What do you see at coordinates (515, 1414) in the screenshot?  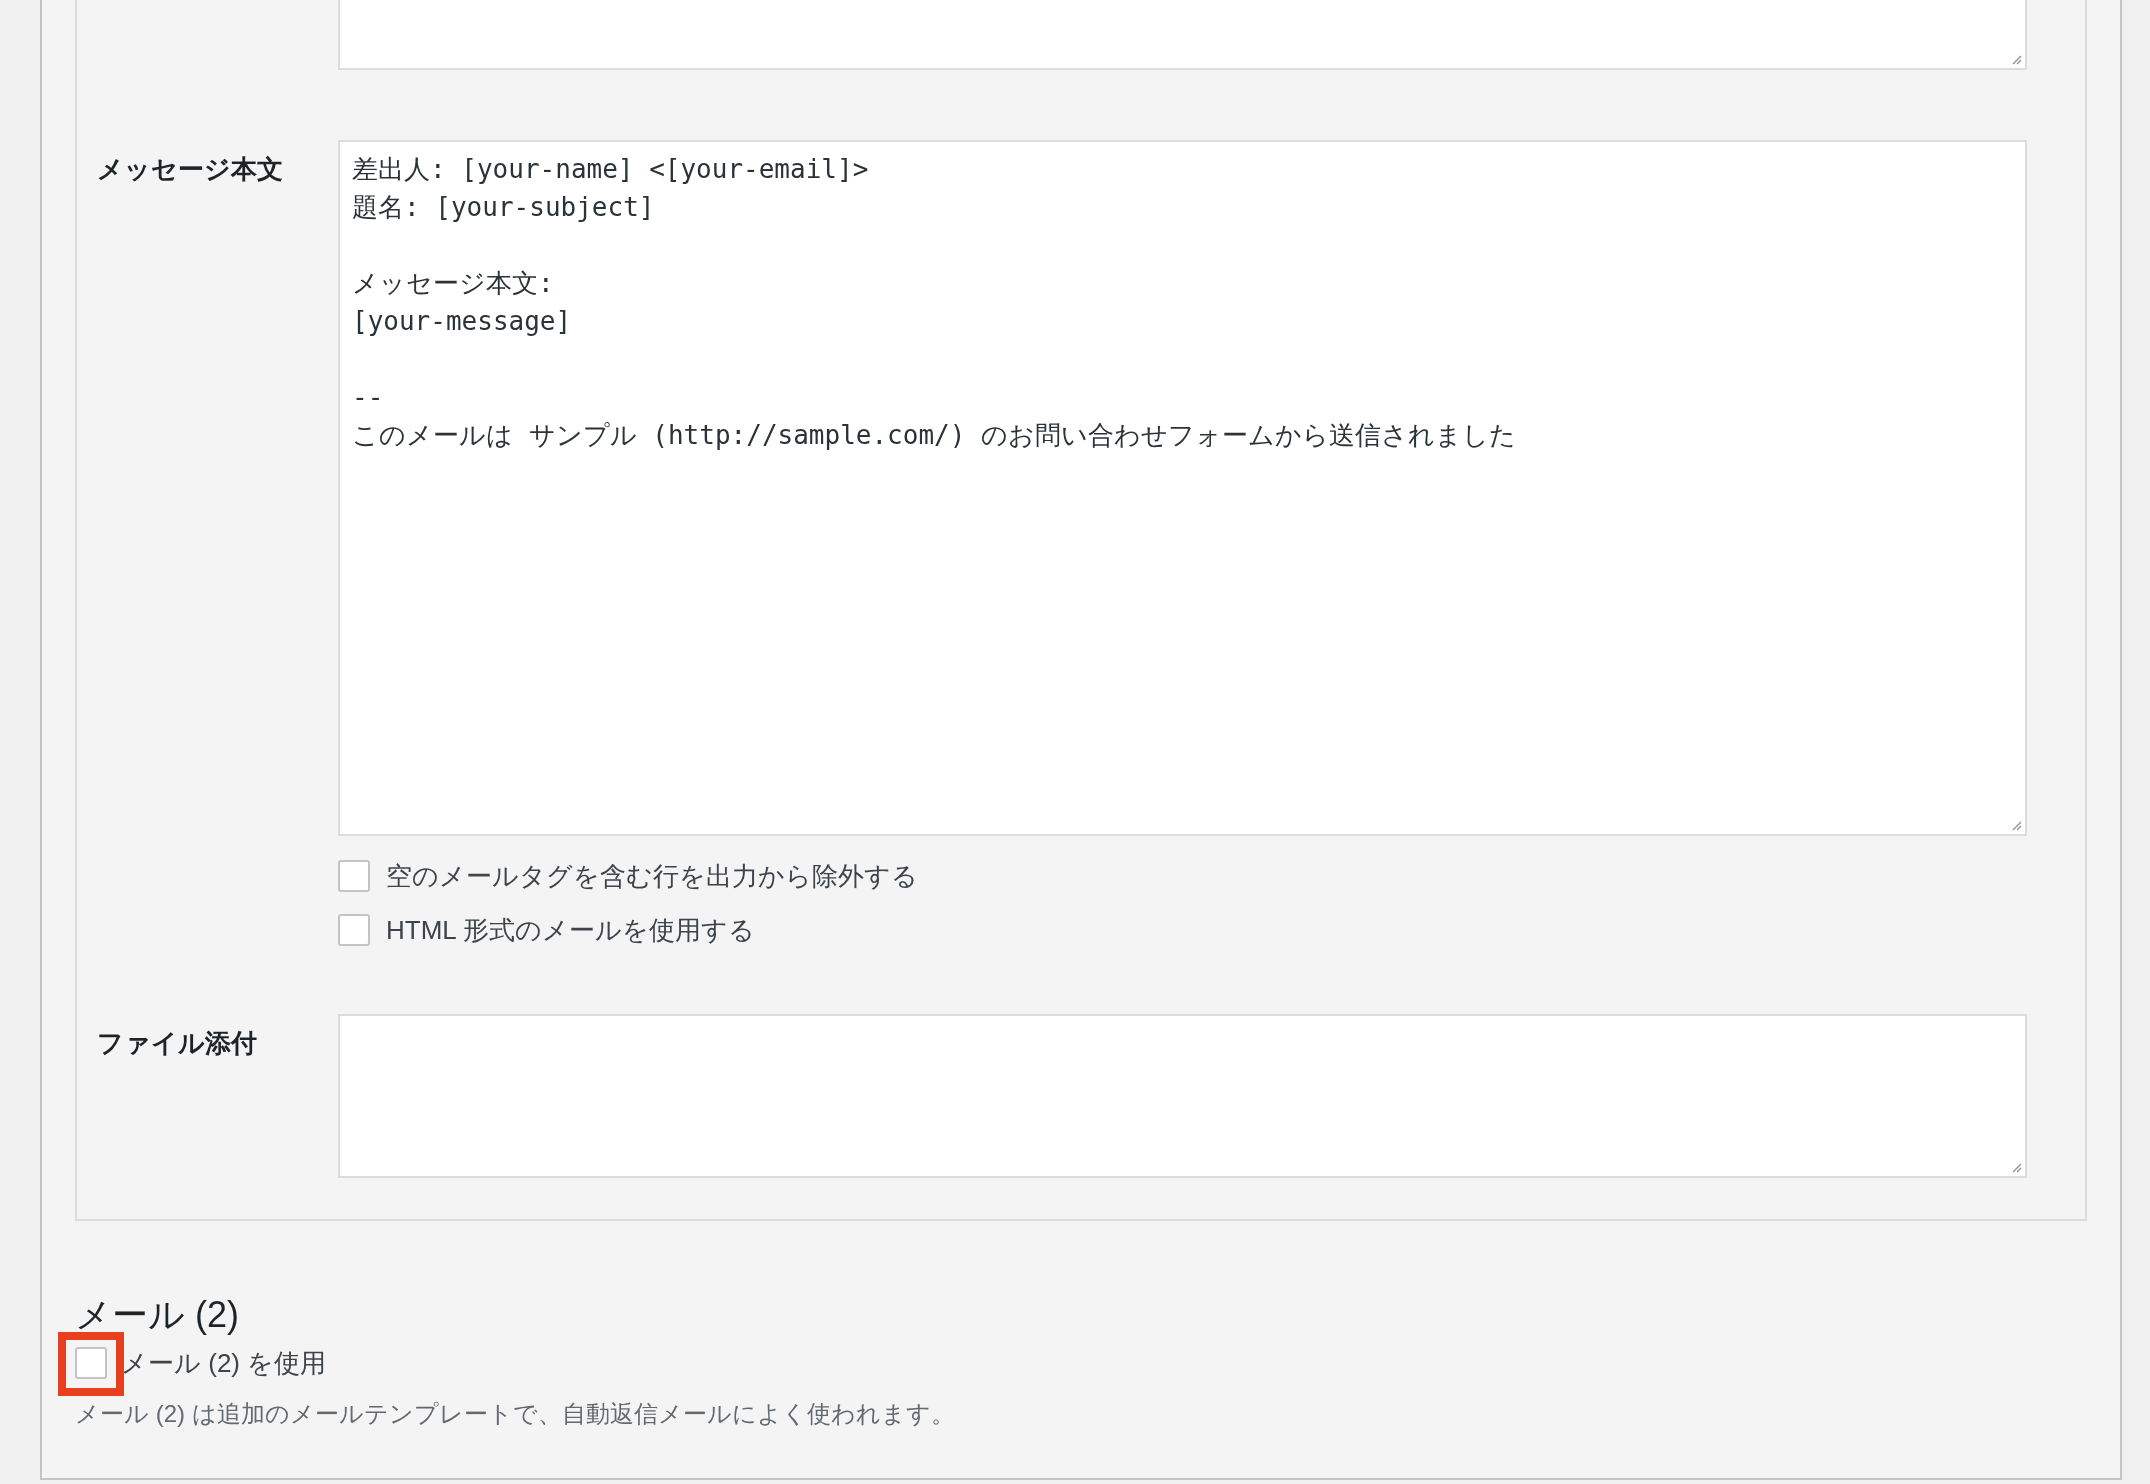 I see `description-text: メール (2) は追加のメールテンプレートで、自動返信メールによく使われます。` at bounding box center [515, 1414].